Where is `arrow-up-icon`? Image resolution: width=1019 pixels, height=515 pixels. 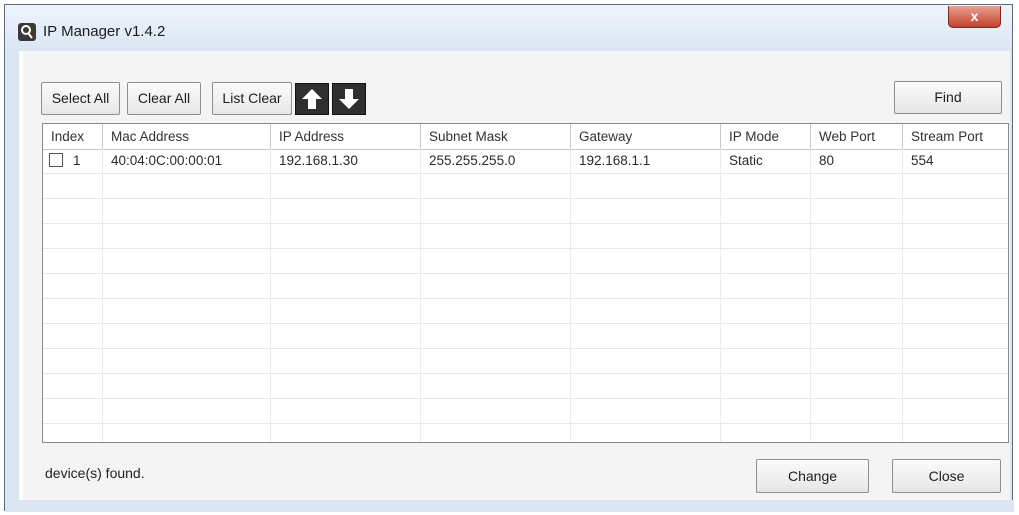
arrow-up-icon is located at coordinates (312, 99).